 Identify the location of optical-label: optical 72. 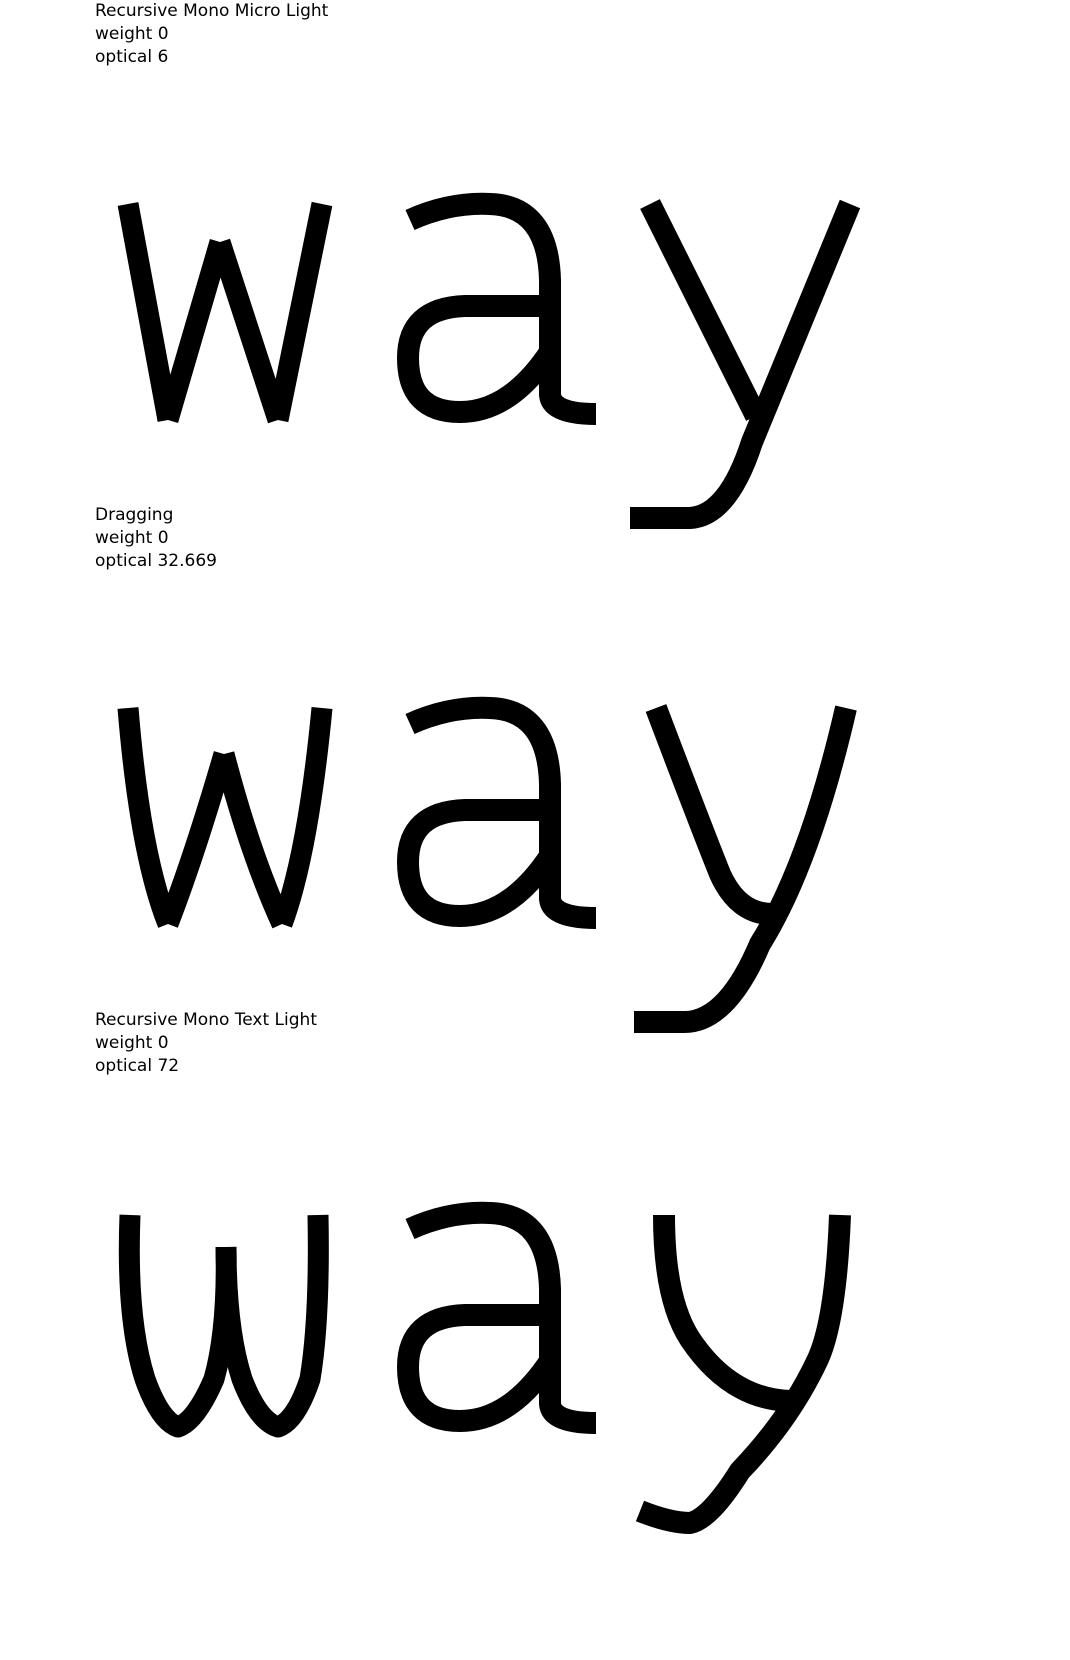
(137, 1066).